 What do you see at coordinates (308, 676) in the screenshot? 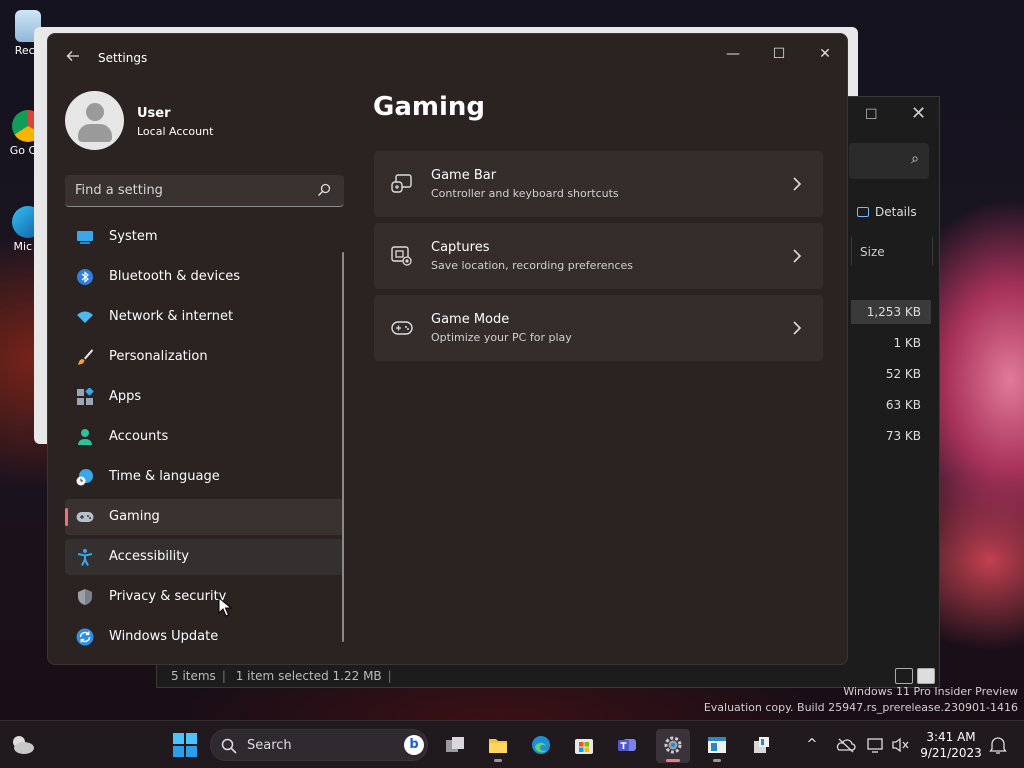
I see `status-selection: 1 item selected 1.22 MB` at bounding box center [308, 676].